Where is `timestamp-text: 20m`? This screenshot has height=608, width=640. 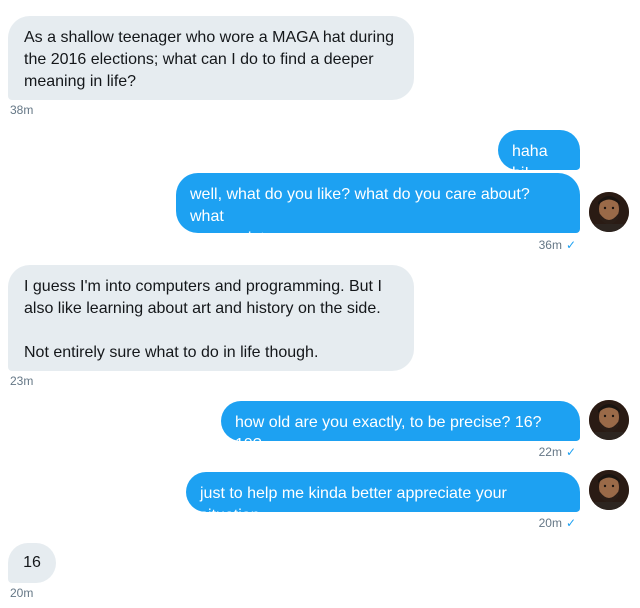
timestamp-text: 20m is located at coordinates (550, 523).